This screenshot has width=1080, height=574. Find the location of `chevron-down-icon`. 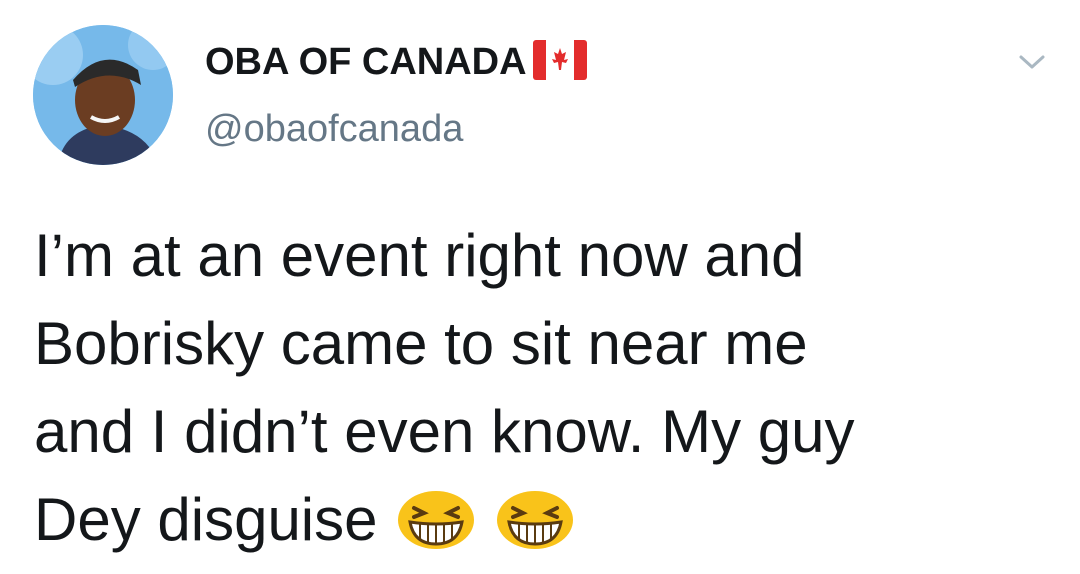

chevron-down-icon is located at coordinates (1032, 62).